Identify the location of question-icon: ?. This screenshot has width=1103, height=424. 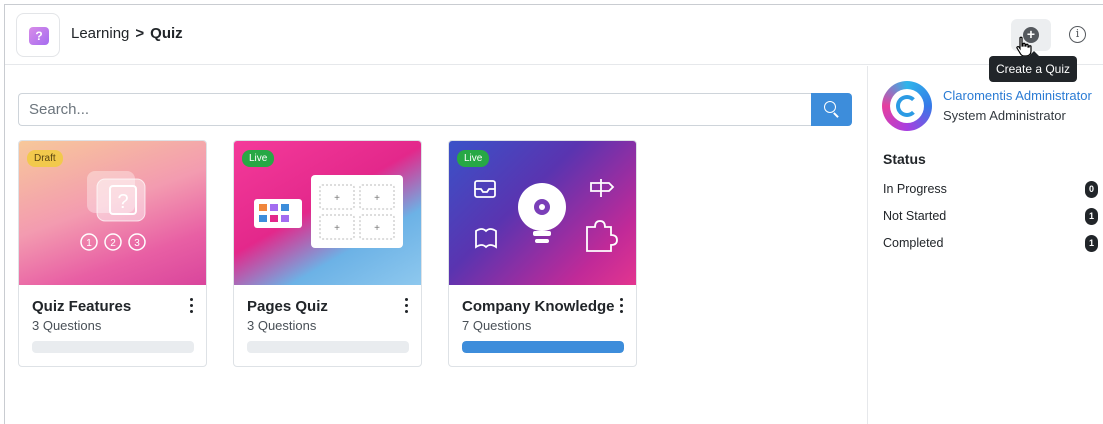
(39, 36).